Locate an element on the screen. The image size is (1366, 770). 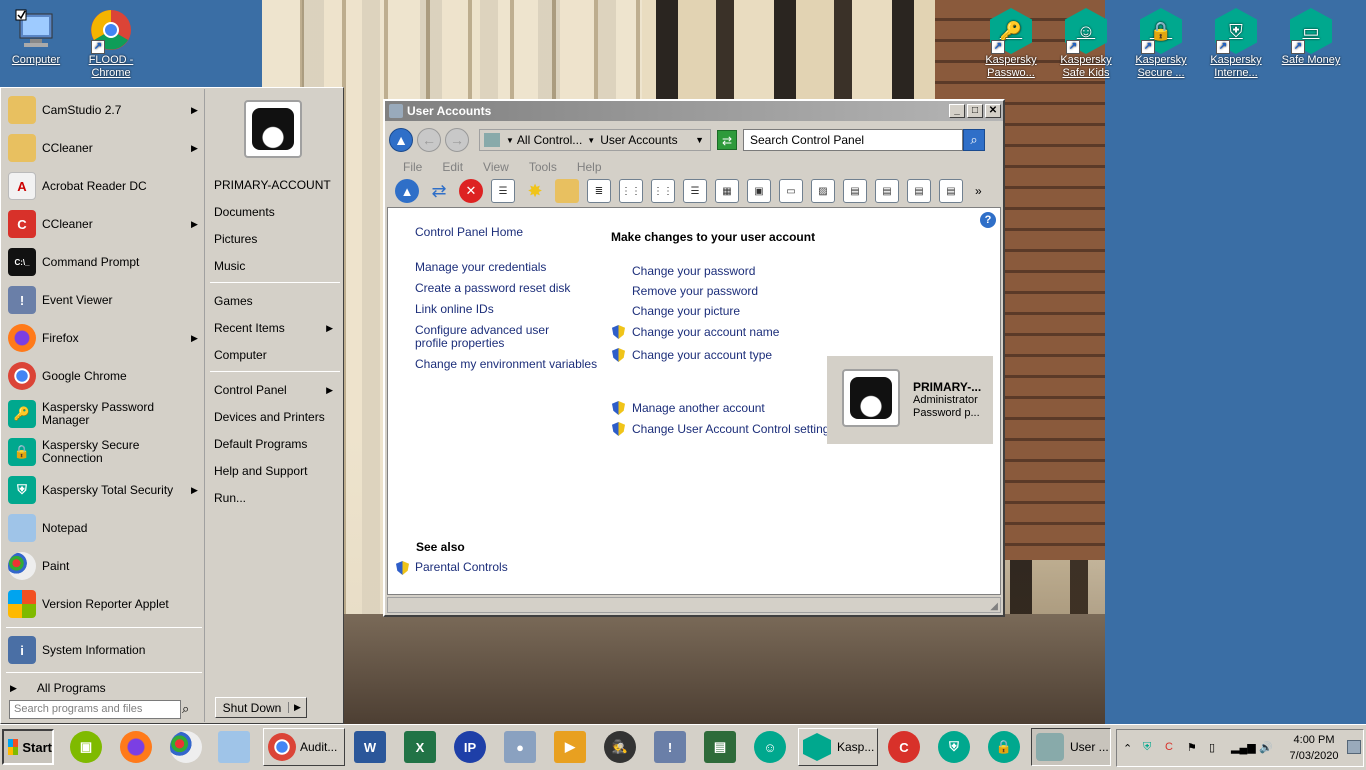
view-list-2-icon: ⋮⋮ is located at coordinates (663, 191).